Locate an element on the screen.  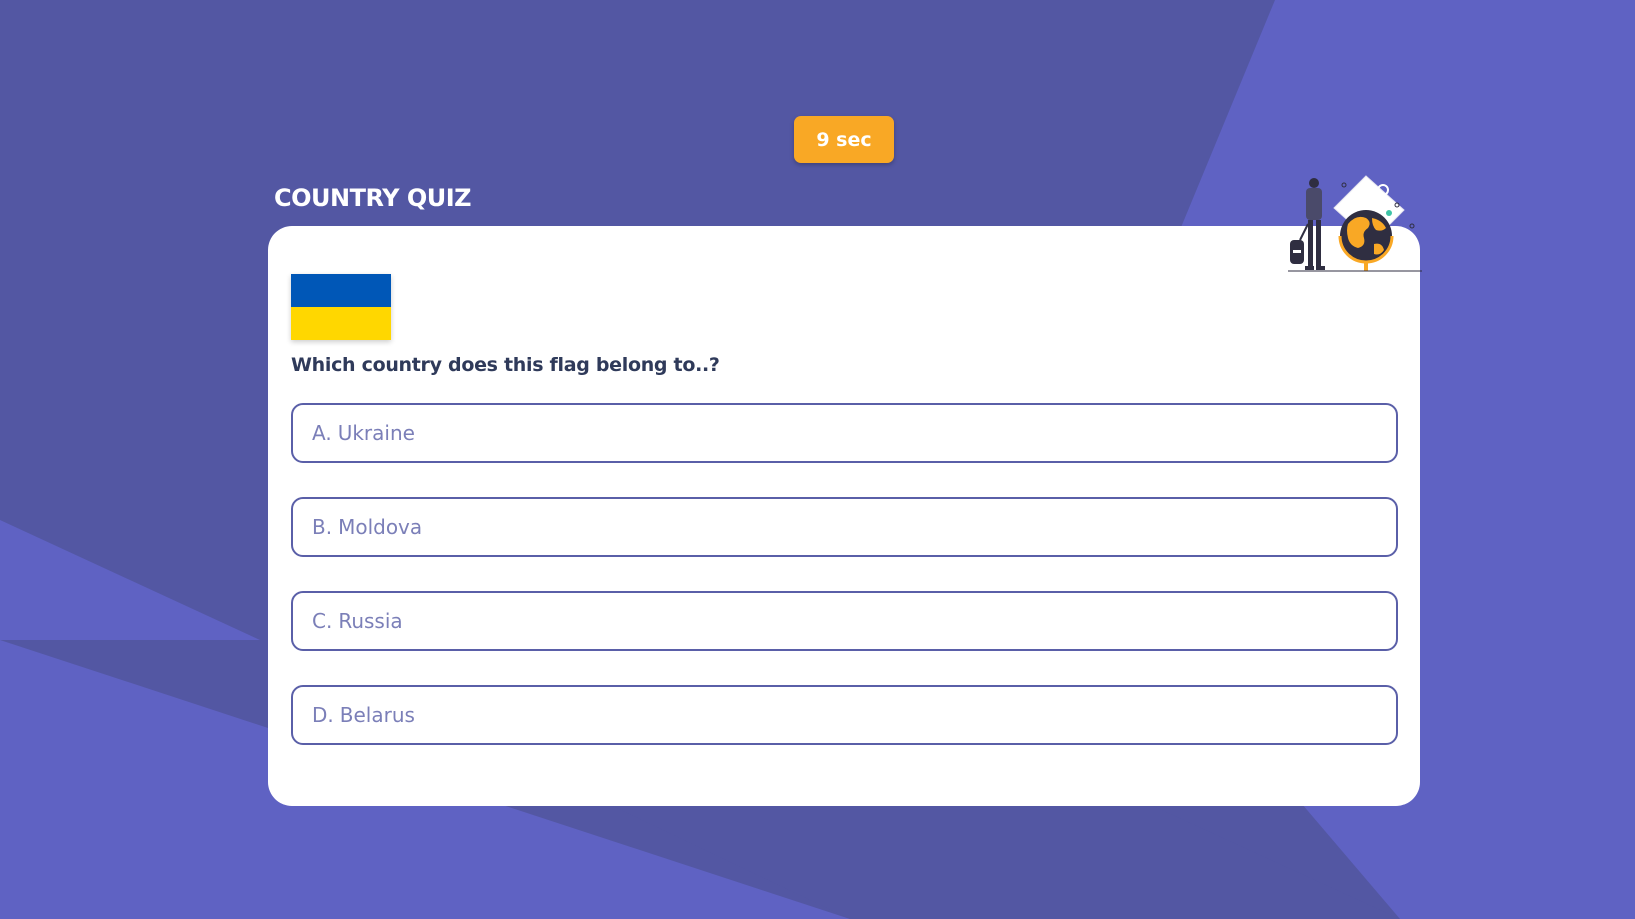
quiz-title: COUNTRY QUIZ is located at coordinates (373, 198).